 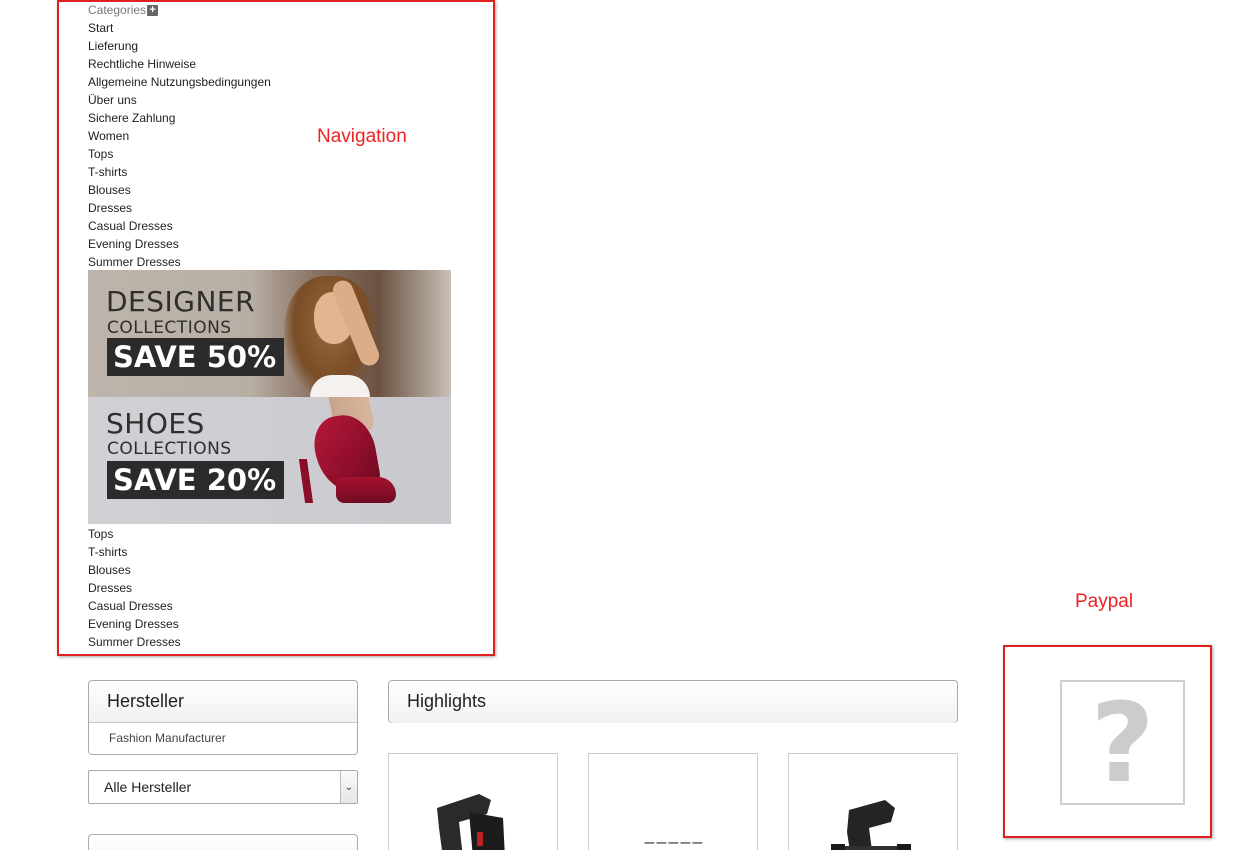 I want to click on product-card: —————, so click(x=673, y=801).